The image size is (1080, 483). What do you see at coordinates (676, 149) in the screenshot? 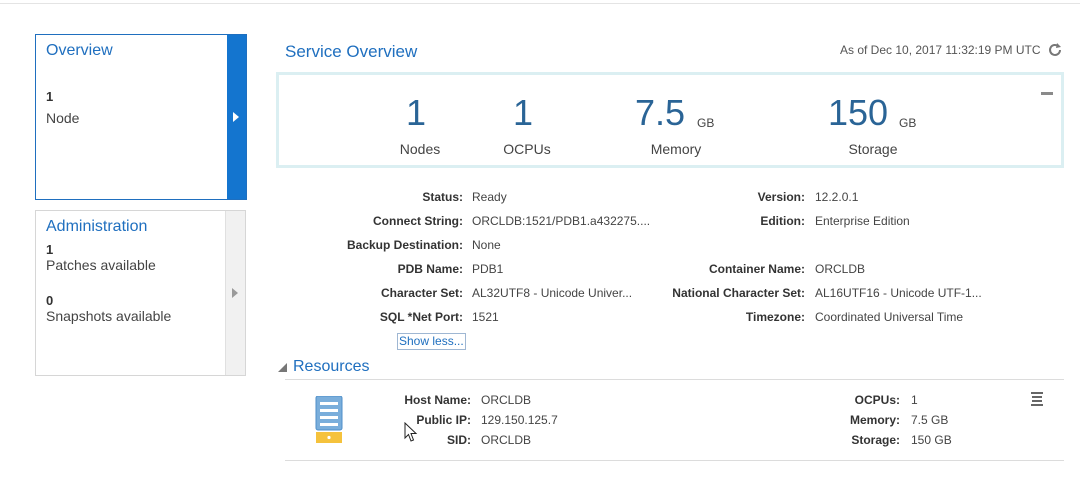
I see `memory-label: Memory` at bounding box center [676, 149].